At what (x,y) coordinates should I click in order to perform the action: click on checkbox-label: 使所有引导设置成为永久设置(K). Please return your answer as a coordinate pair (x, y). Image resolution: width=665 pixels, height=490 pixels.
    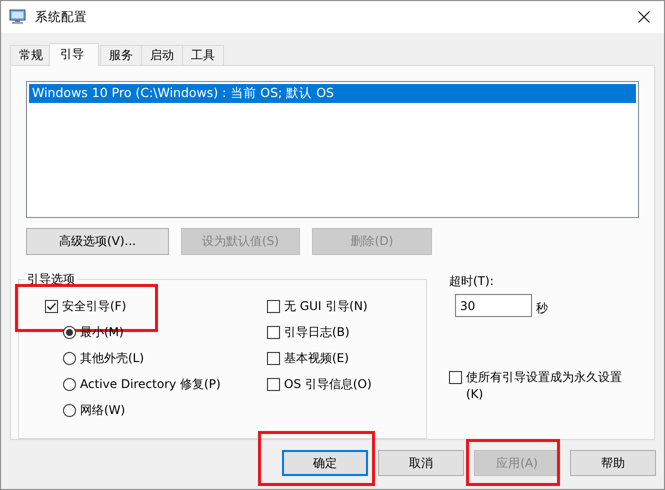
    Looking at the image, I should click on (544, 386).